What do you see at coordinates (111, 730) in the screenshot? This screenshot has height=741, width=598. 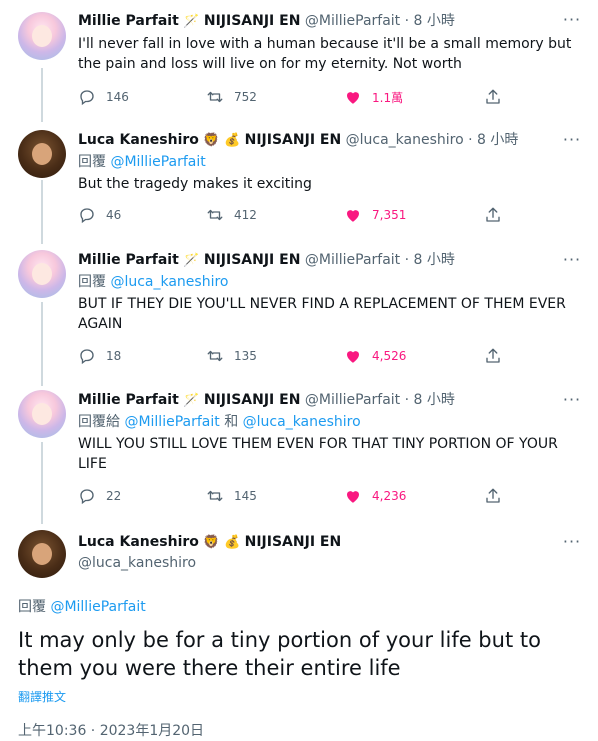 I see `tweet-timestamp: 上午10:36 · 2023年1月20日` at bounding box center [111, 730].